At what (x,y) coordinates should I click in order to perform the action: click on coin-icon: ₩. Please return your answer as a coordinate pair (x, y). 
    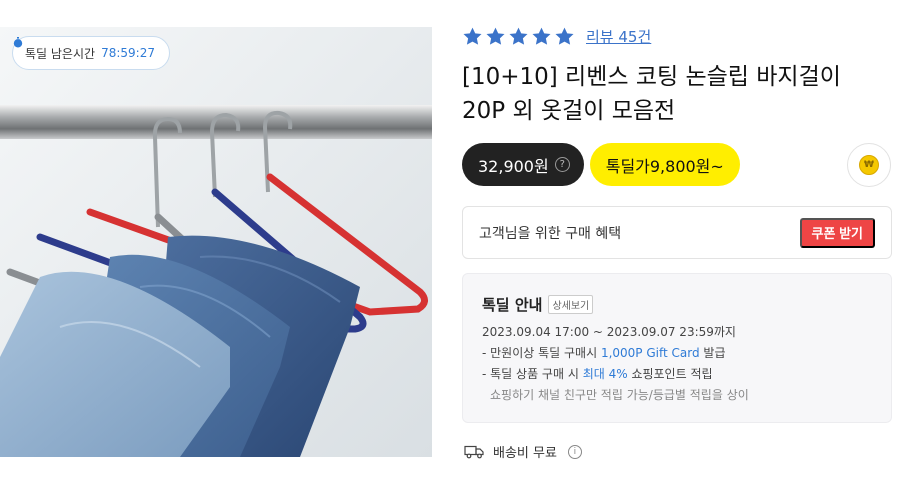
    Looking at the image, I should click on (869, 165).